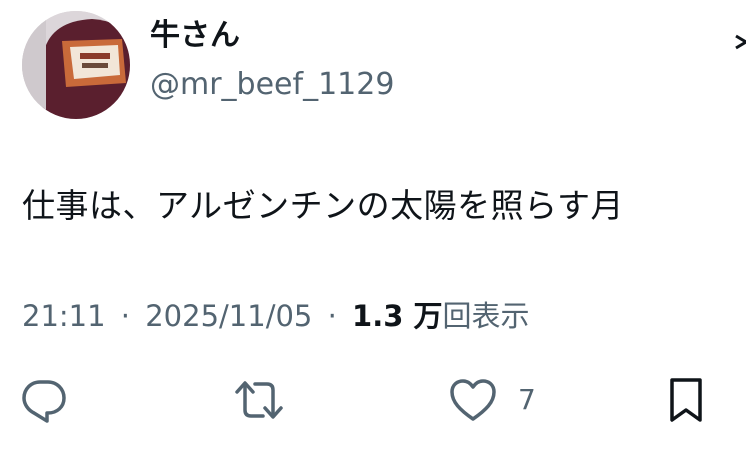  I want to click on bookmark-icon, so click(686, 400).